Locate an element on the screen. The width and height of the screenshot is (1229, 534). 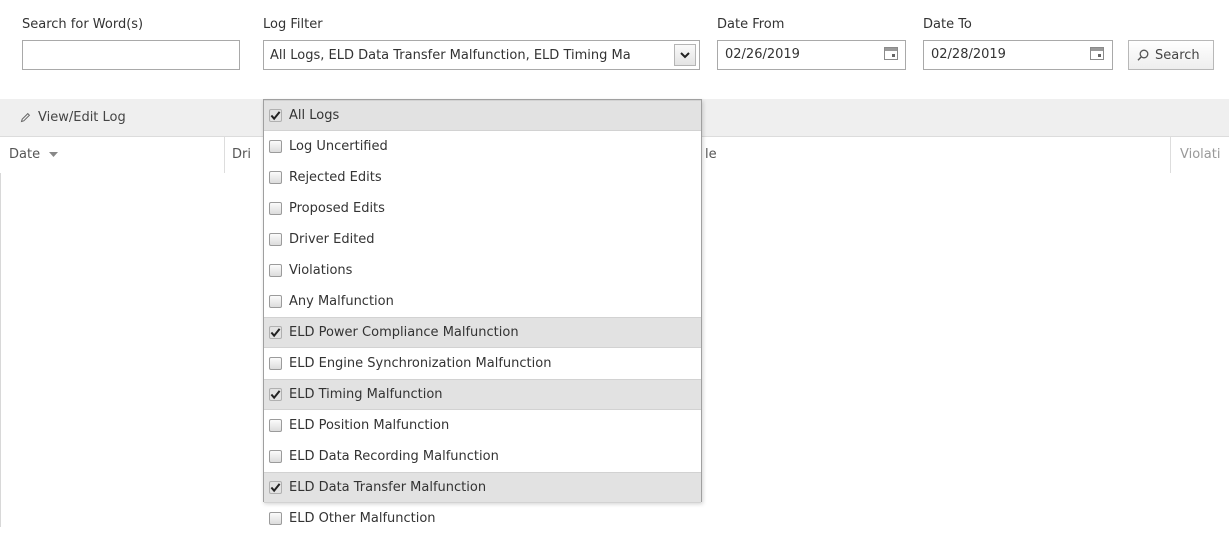
column-header-vehicle: le is located at coordinates (711, 154).